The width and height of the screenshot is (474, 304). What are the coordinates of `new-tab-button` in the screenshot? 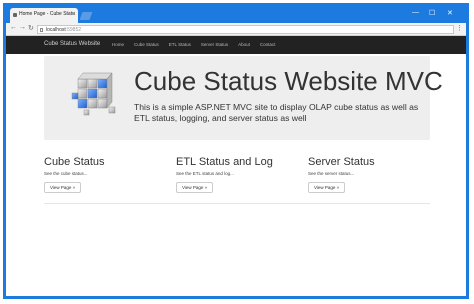 It's located at (86, 16).